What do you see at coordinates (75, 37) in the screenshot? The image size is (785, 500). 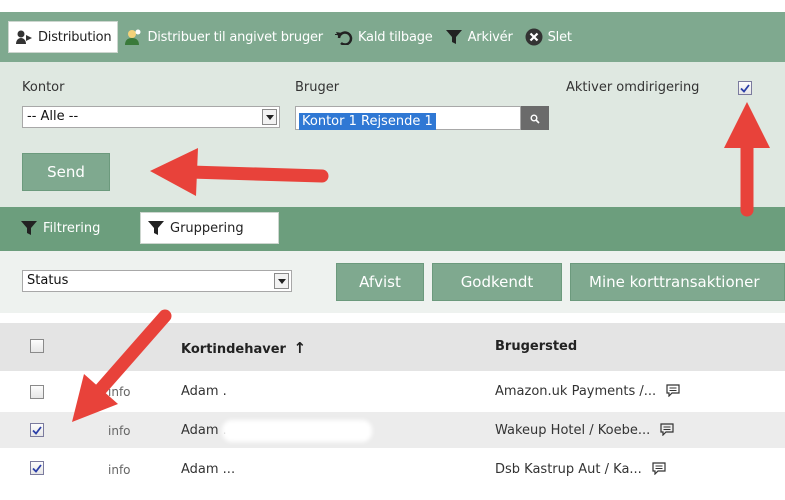 I see `distribution-label: Distribution` at bounding box center [75, 37].